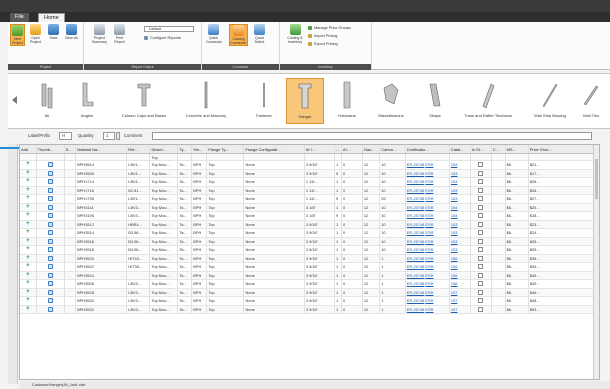 This screenshot has height=389, width=610. What do you see at coordinates (305, 101) in the screenshot?
I see `category-hanger: Hanger` at bounding box center [305, 101].